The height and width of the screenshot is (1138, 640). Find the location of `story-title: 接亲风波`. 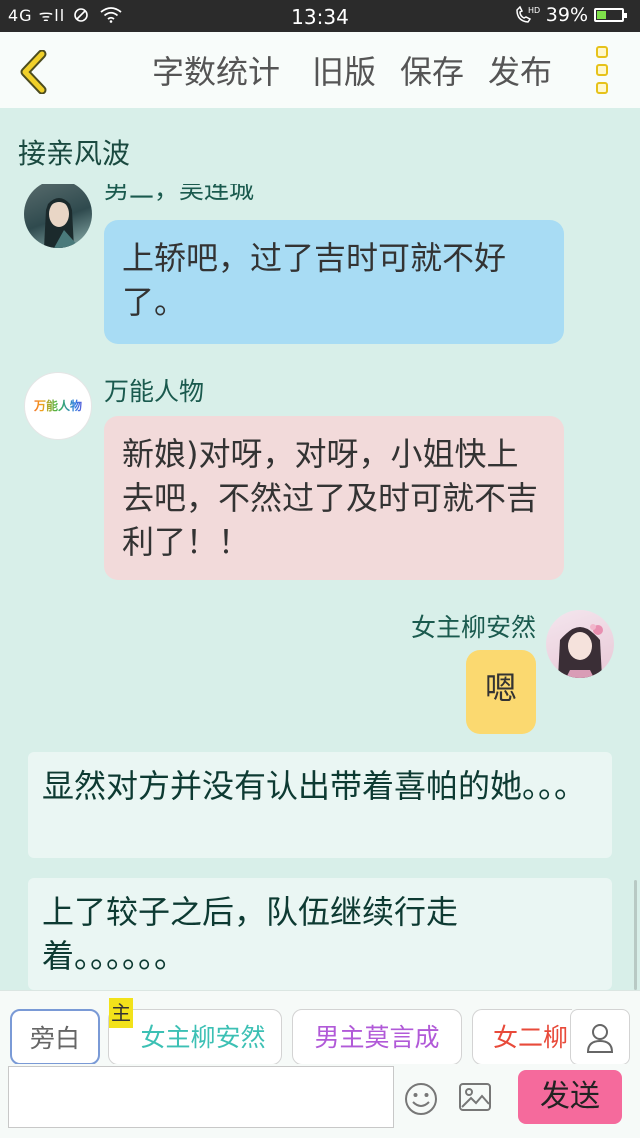

story-title: 接亲风波 is located at coordinates (74, 153).